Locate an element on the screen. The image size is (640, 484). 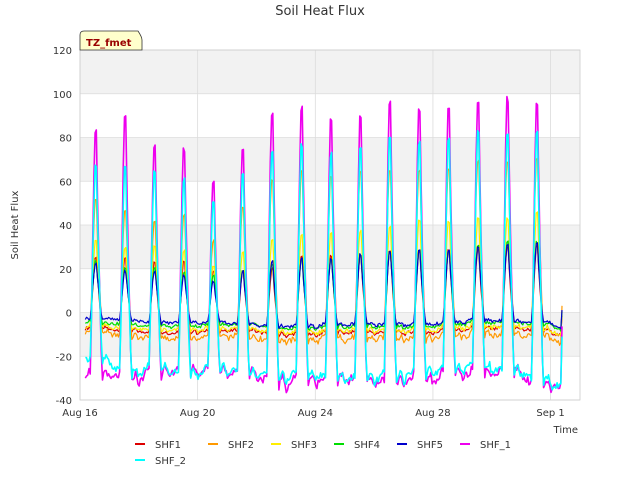
x-tick-label: Aug 16 is located at coordinates (79, 413).